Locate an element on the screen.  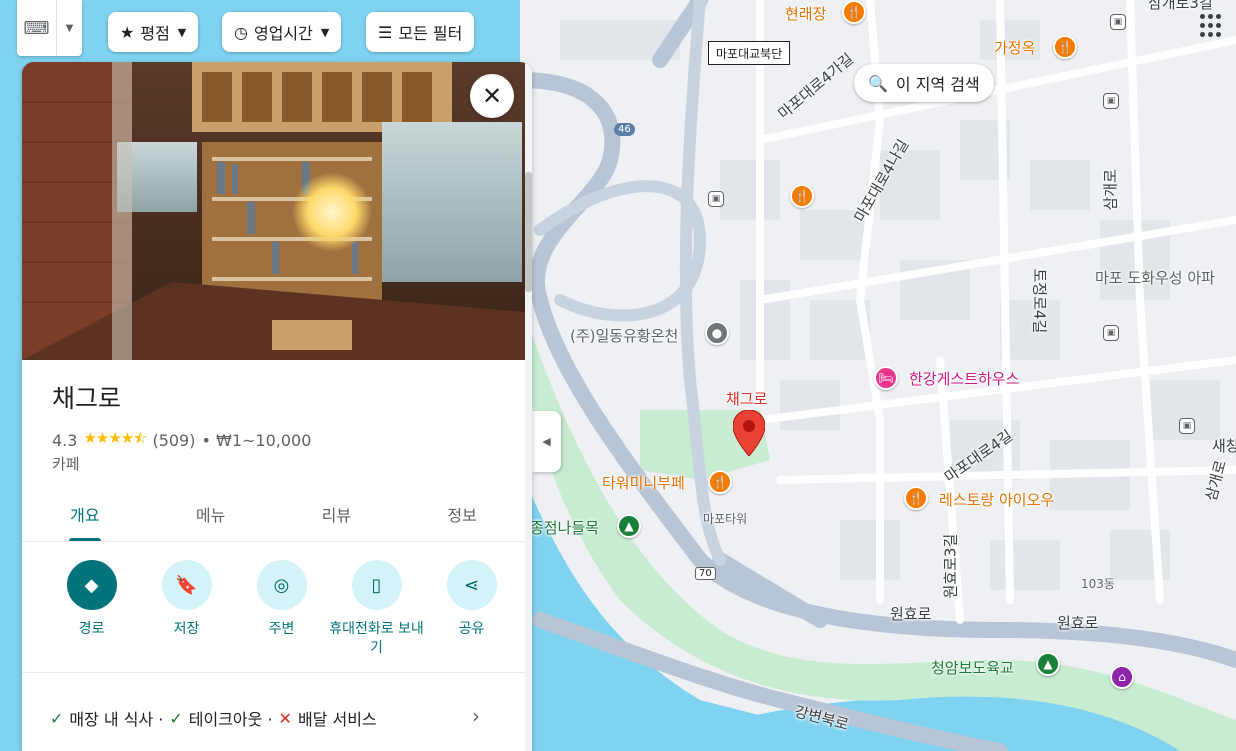
takeout-option: 테이크아웃 · is located at coordinates (230, 719).